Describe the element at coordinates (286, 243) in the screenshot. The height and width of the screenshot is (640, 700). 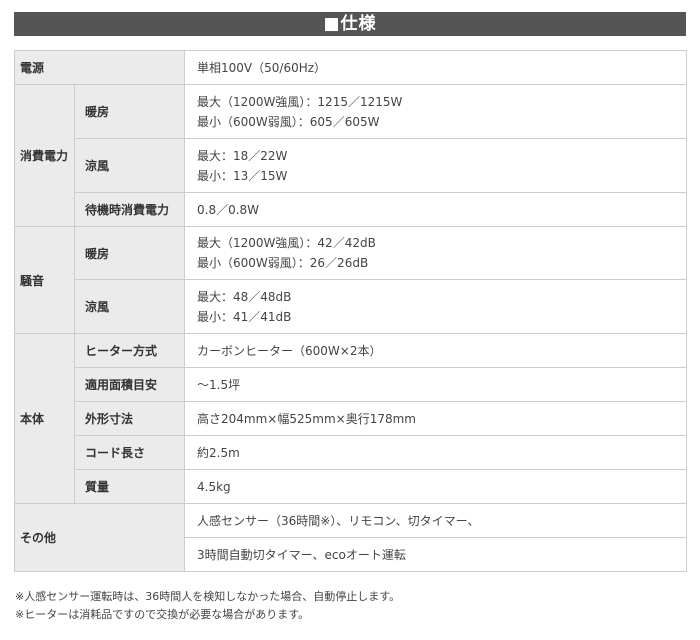
I see `noise-heating-max: 最大（1200W強風）：42／42dB` at that location.